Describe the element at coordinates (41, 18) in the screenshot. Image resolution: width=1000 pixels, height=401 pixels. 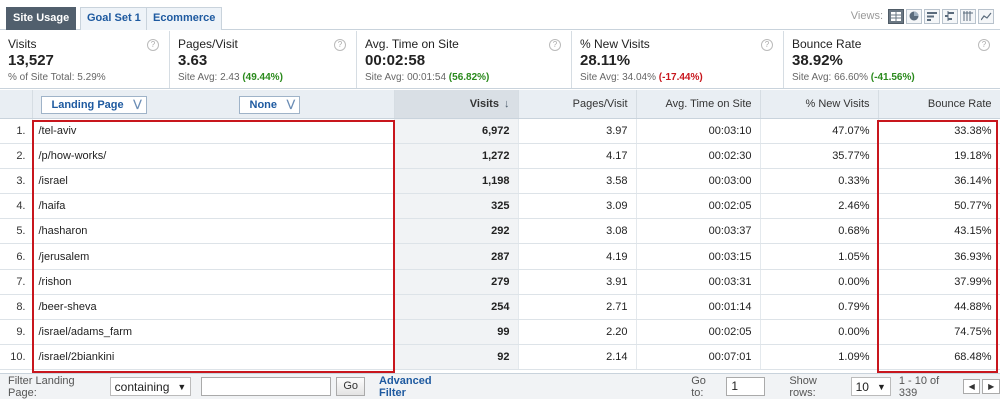
I see `tab-site-usage: Site Usage` at that location.